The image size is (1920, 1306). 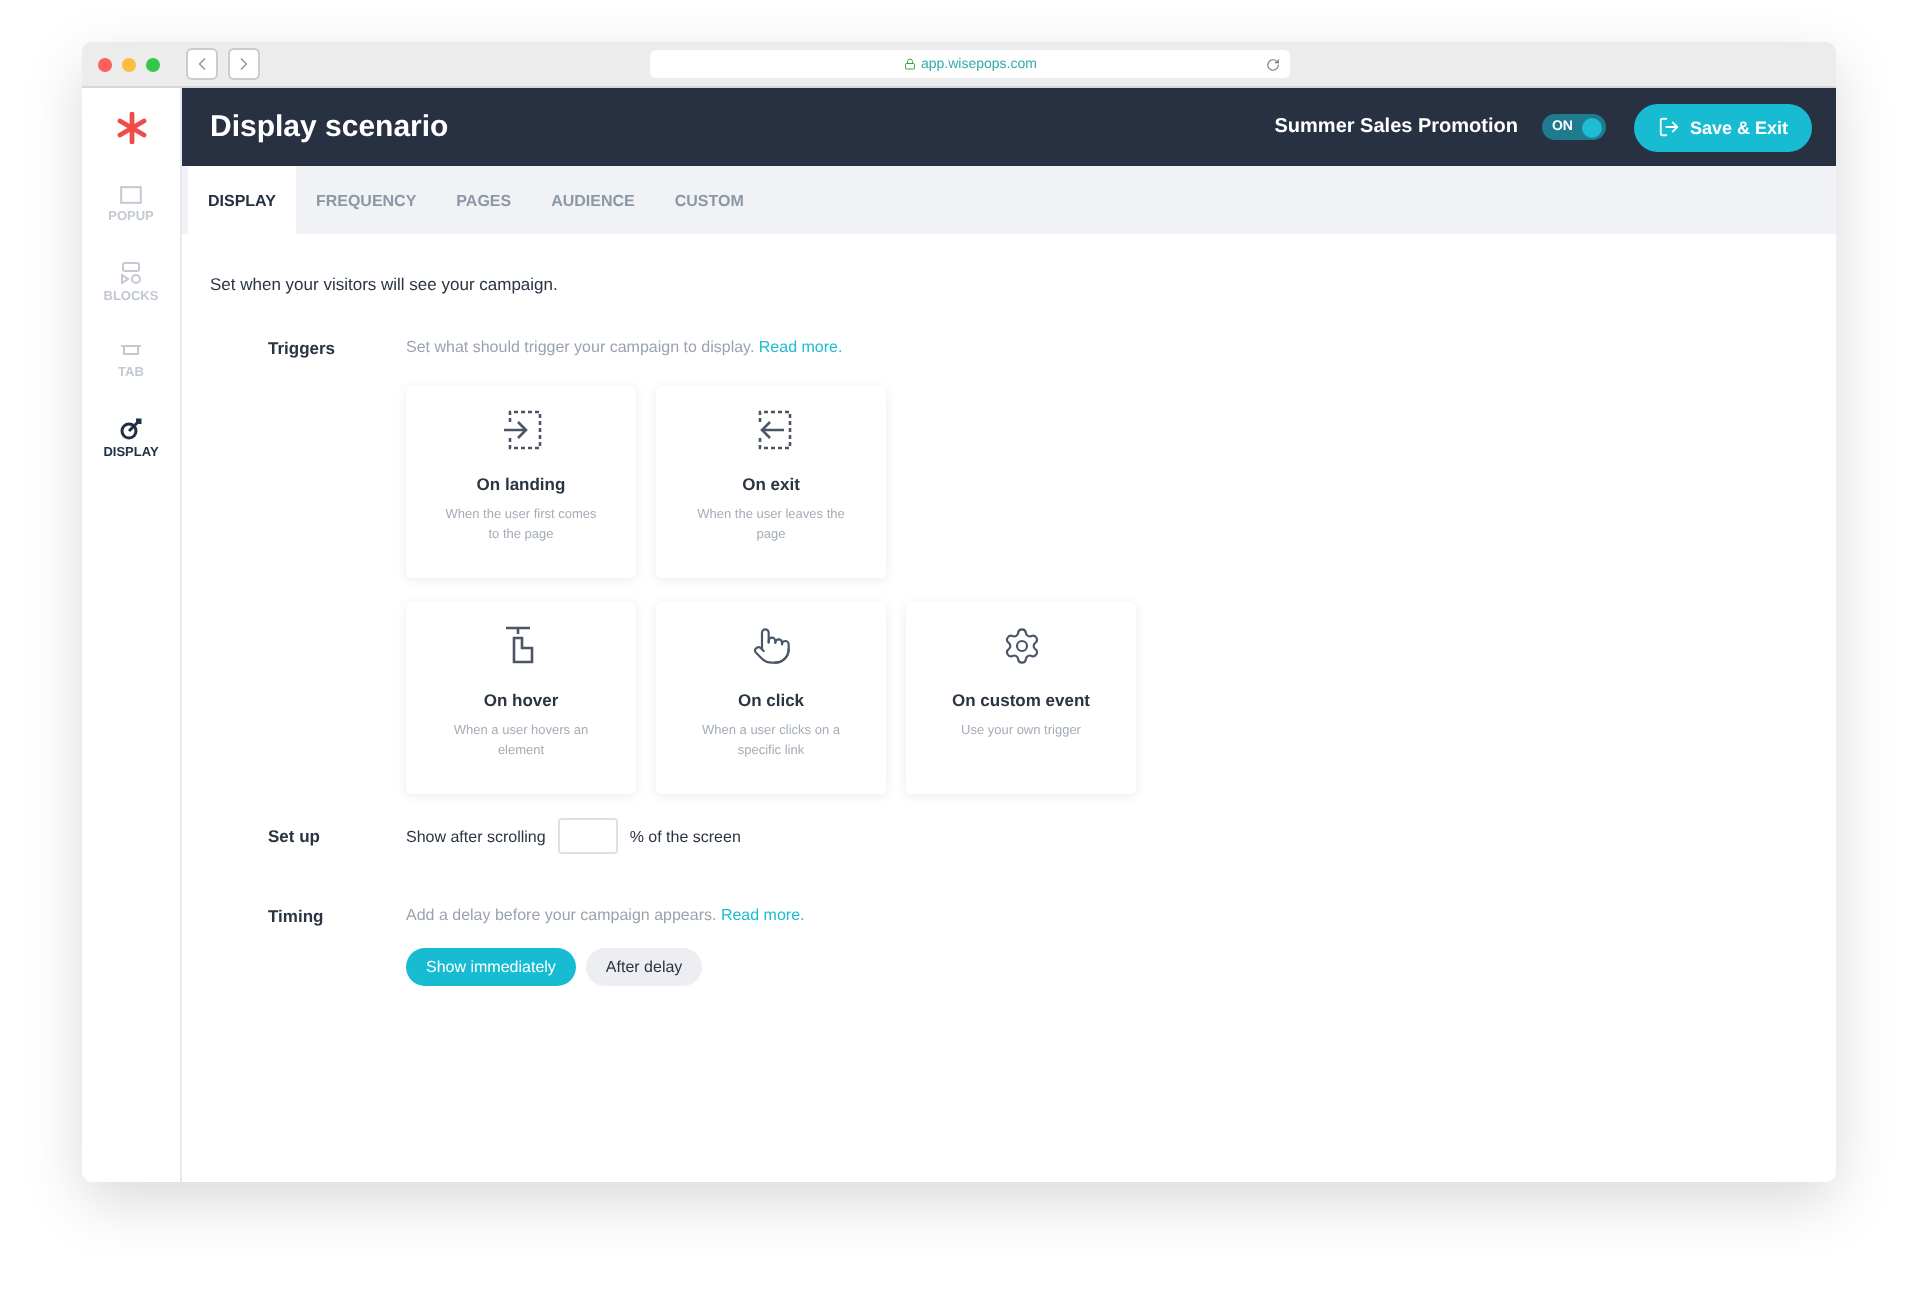 What do you see at coordinates (1021, 646) in the screenshot?
I see `settings-icon` at bounding box center [1021, 646].